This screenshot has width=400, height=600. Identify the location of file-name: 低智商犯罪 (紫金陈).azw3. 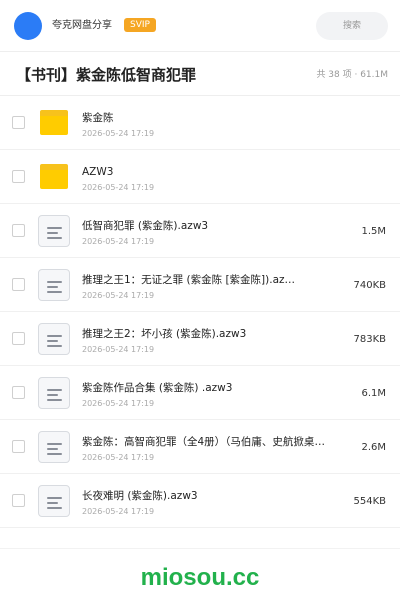
(145, 226).